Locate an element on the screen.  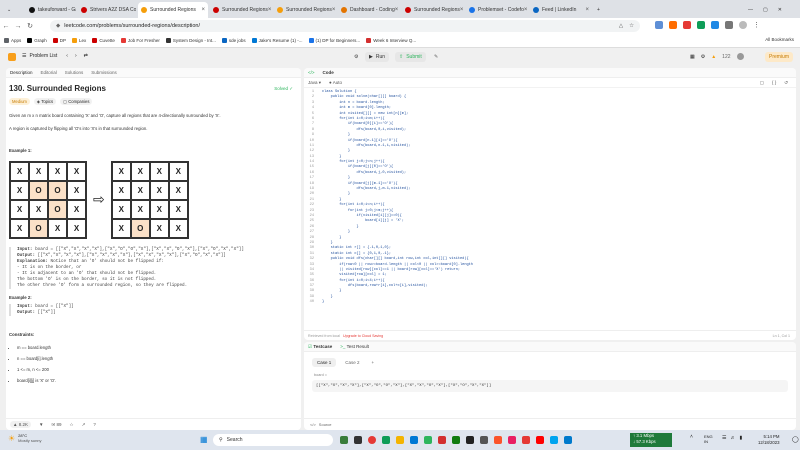
case-1-button: Case 1 is located at coordinates (324, 362).